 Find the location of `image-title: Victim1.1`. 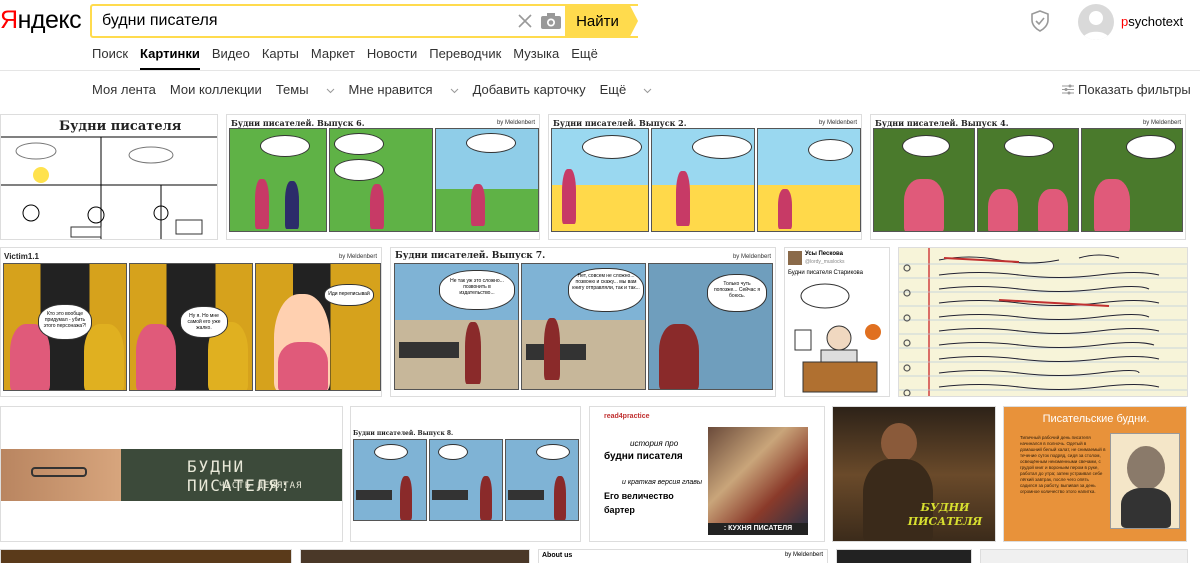

image-title: Victim1.1 is located at coordinates (21, 256).